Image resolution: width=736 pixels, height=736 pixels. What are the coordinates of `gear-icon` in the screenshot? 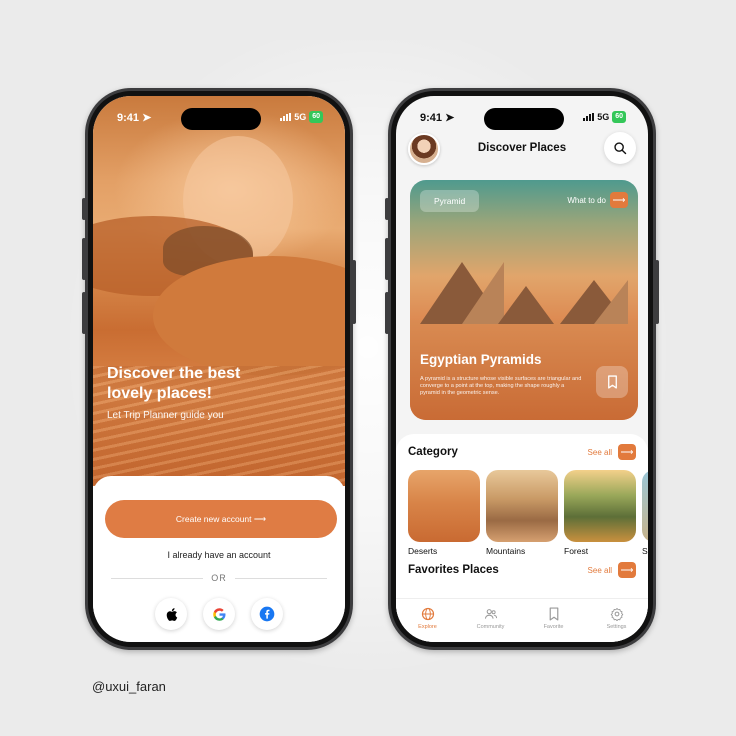 It's located at (616, 614).